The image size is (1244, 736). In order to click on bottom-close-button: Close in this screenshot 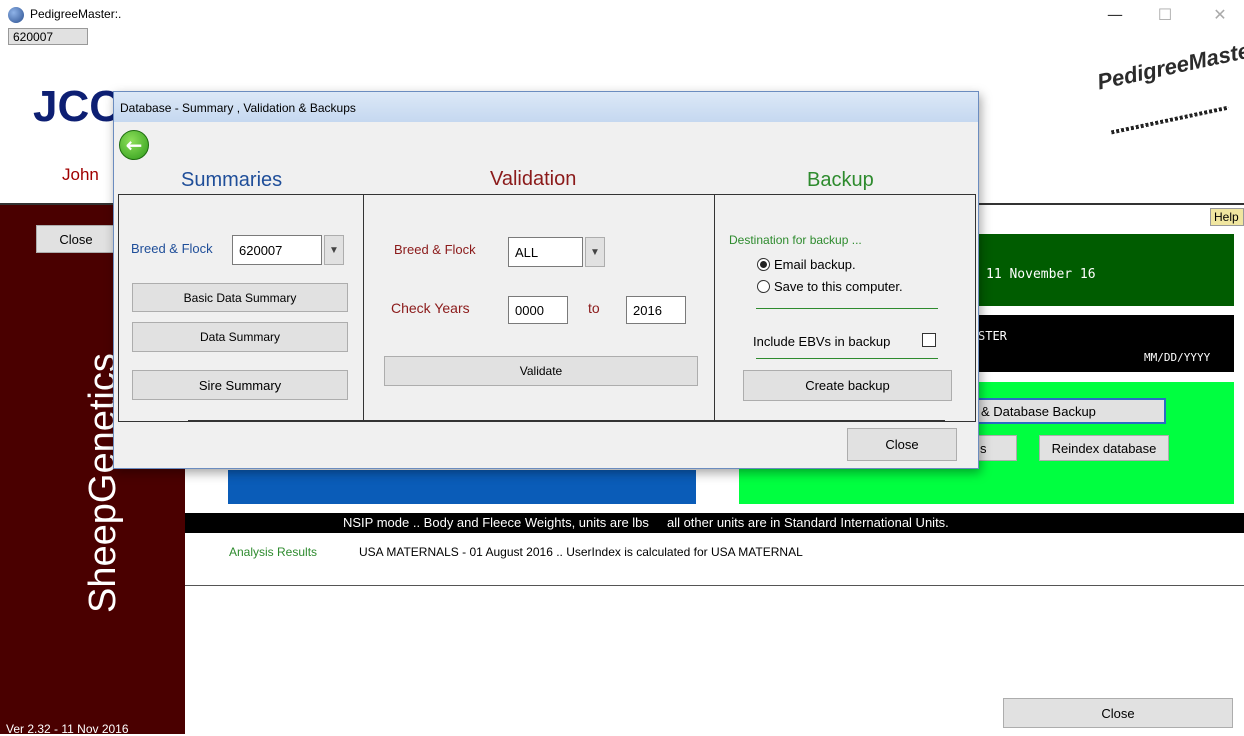, I will do `click(1118, 713)`.